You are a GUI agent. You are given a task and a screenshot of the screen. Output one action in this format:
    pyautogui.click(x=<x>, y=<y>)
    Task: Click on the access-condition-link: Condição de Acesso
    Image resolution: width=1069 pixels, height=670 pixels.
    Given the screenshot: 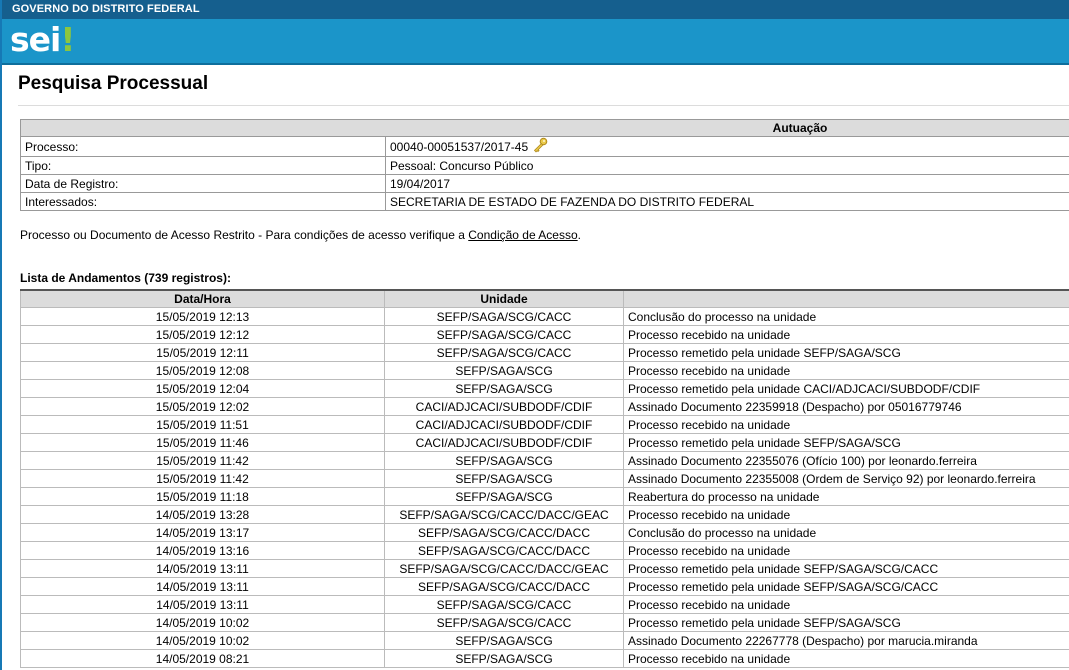 What is the action you would take?
    pyautogui.click(x=522, y=235)
    